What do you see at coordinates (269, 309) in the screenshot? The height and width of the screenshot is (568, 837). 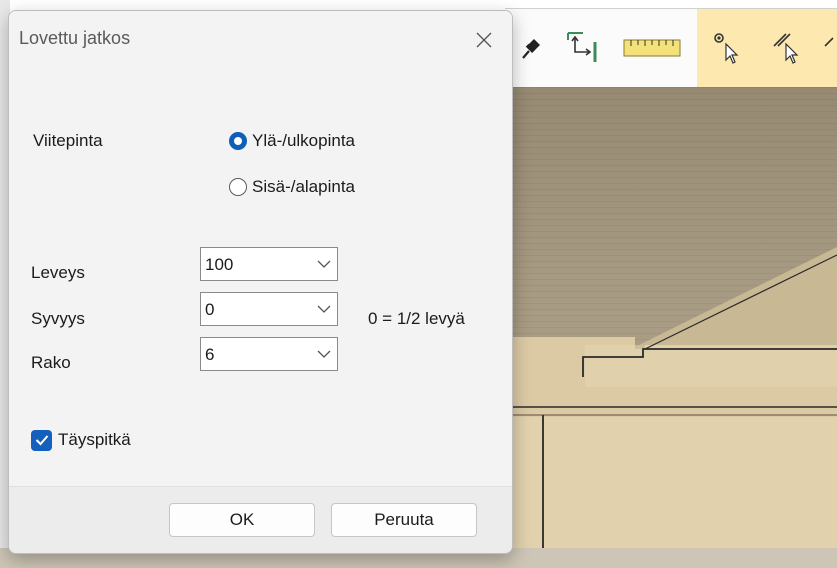 I see `depth-combobox: 0` at bounding box center [269, 309].